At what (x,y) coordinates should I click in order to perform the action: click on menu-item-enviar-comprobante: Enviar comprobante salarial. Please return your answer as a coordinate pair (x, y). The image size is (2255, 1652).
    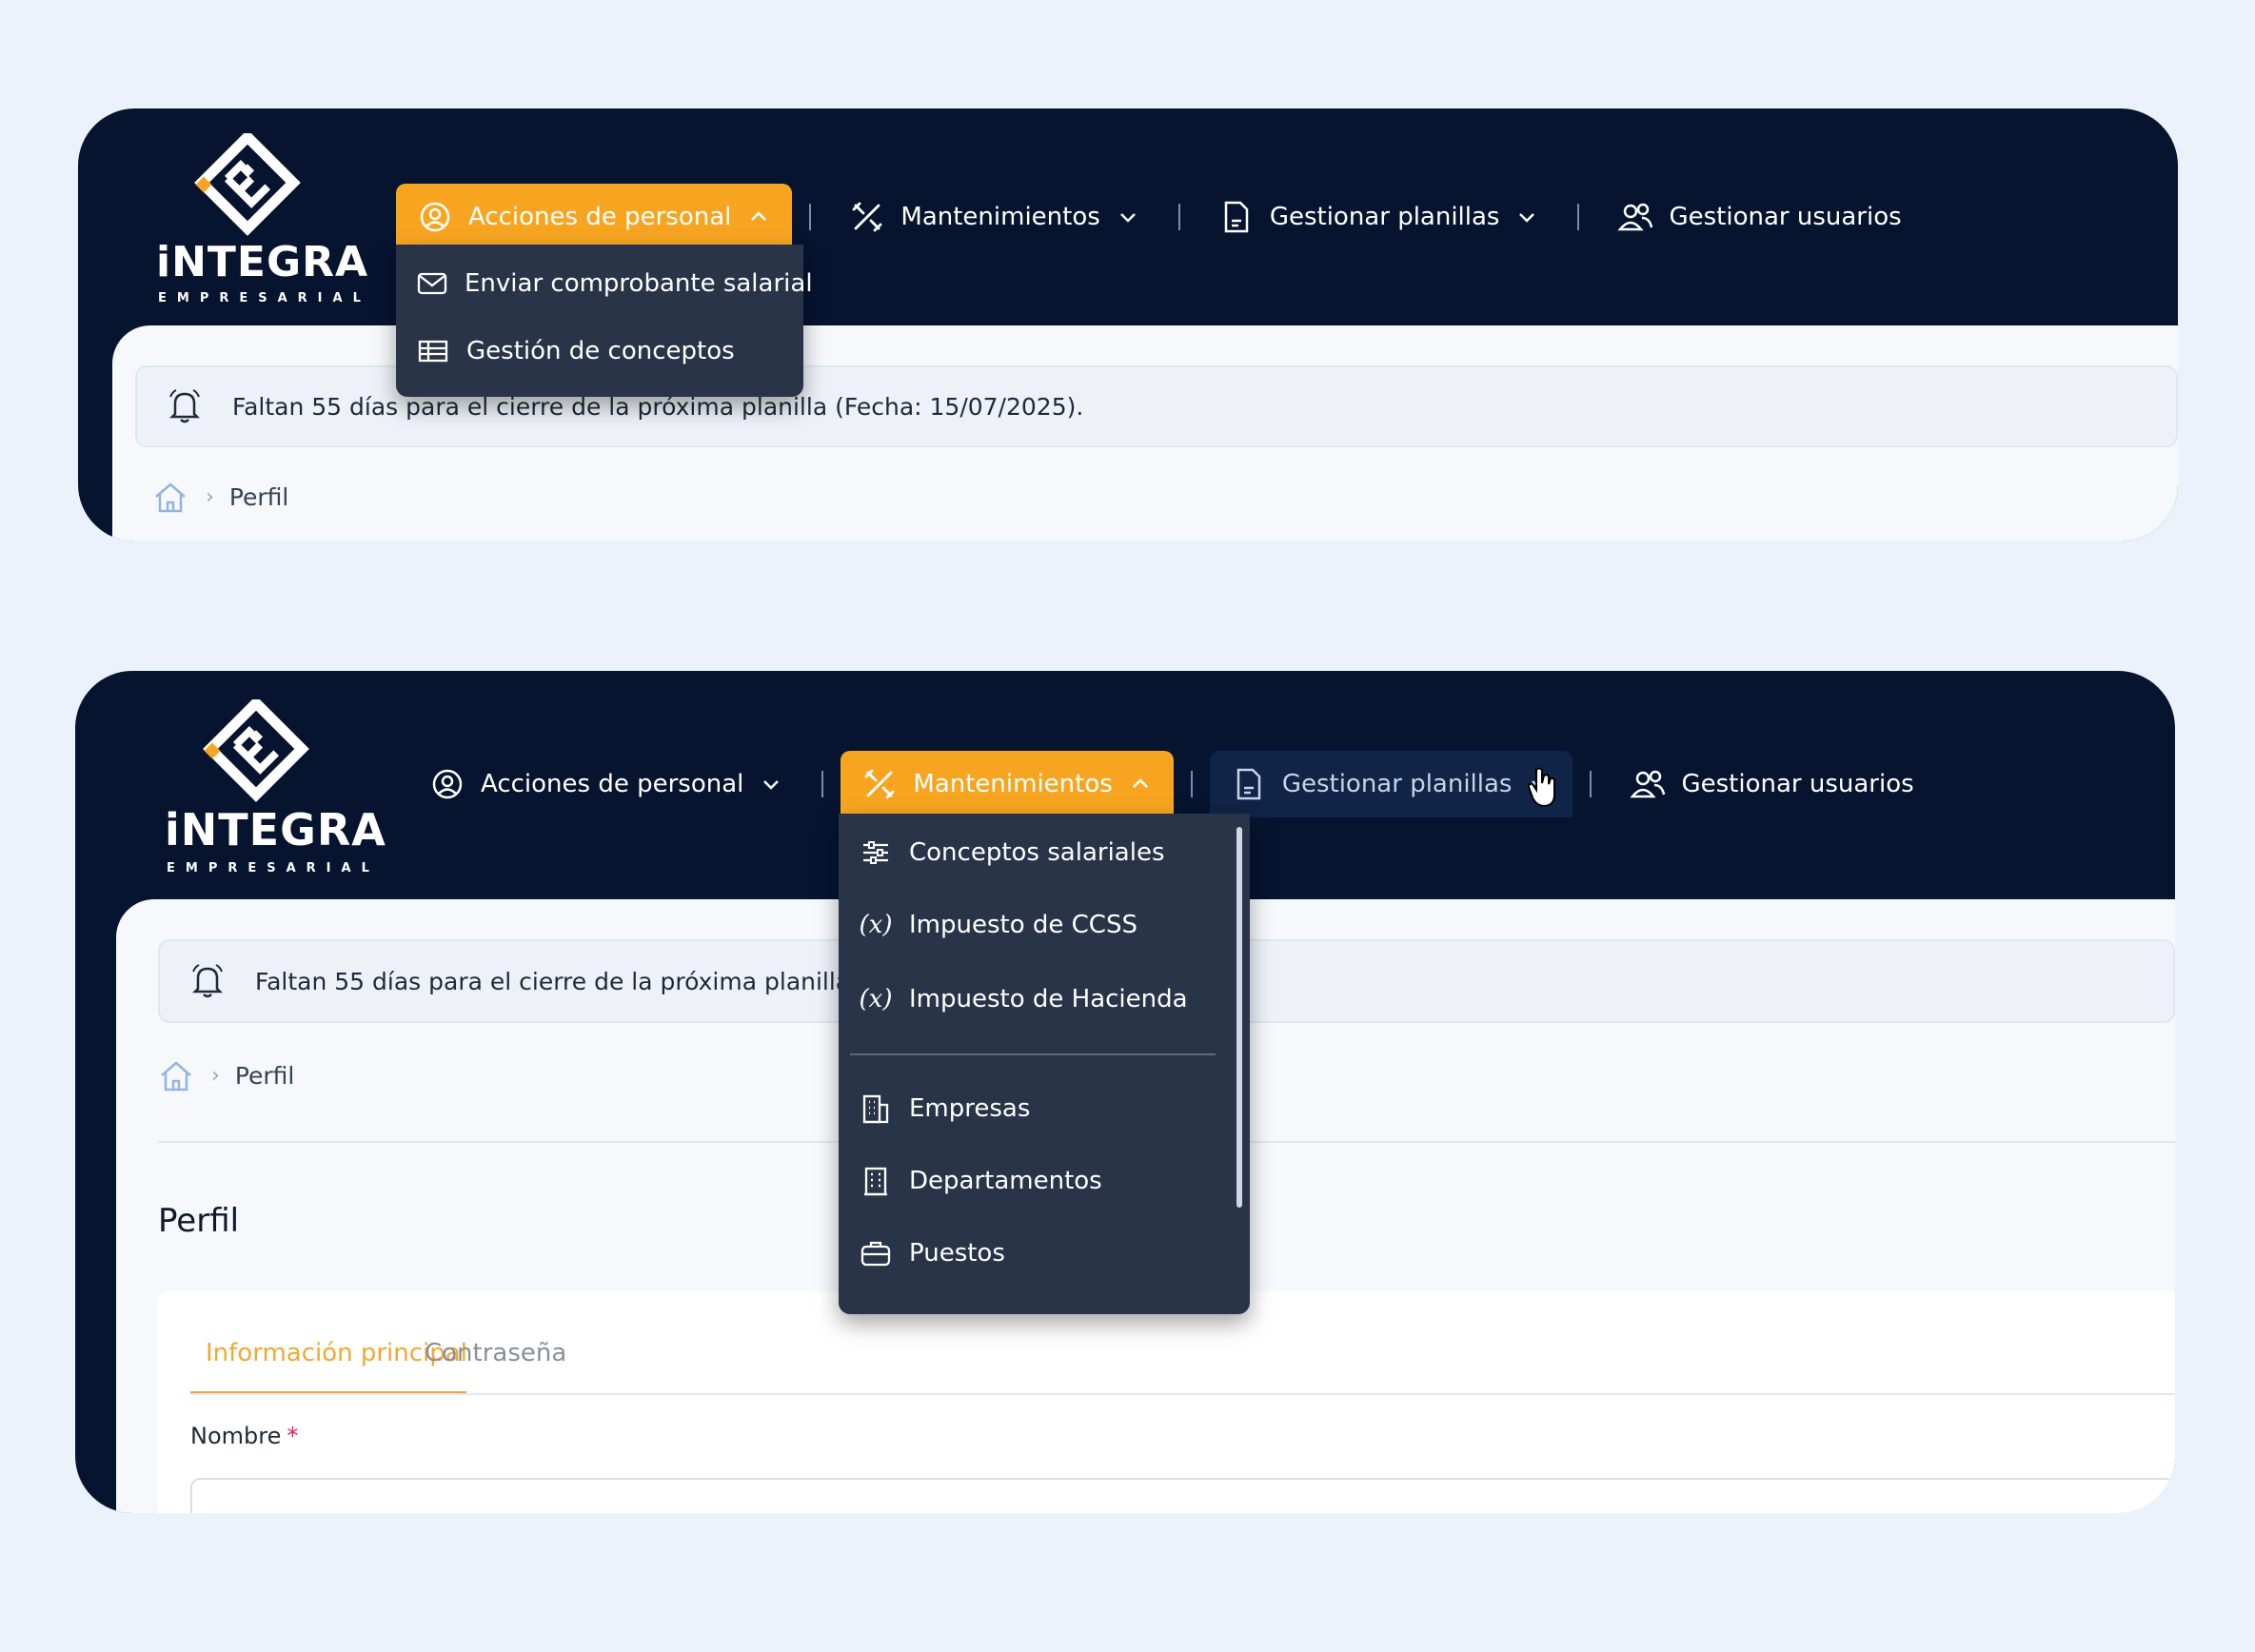
    Looking at the image, I should click on (604, 283).